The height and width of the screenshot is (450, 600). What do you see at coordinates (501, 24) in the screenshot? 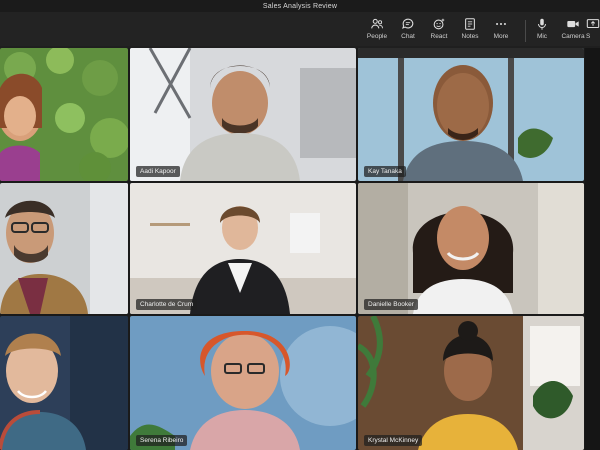
I see `more-icon` at bounding box center [501, 24].